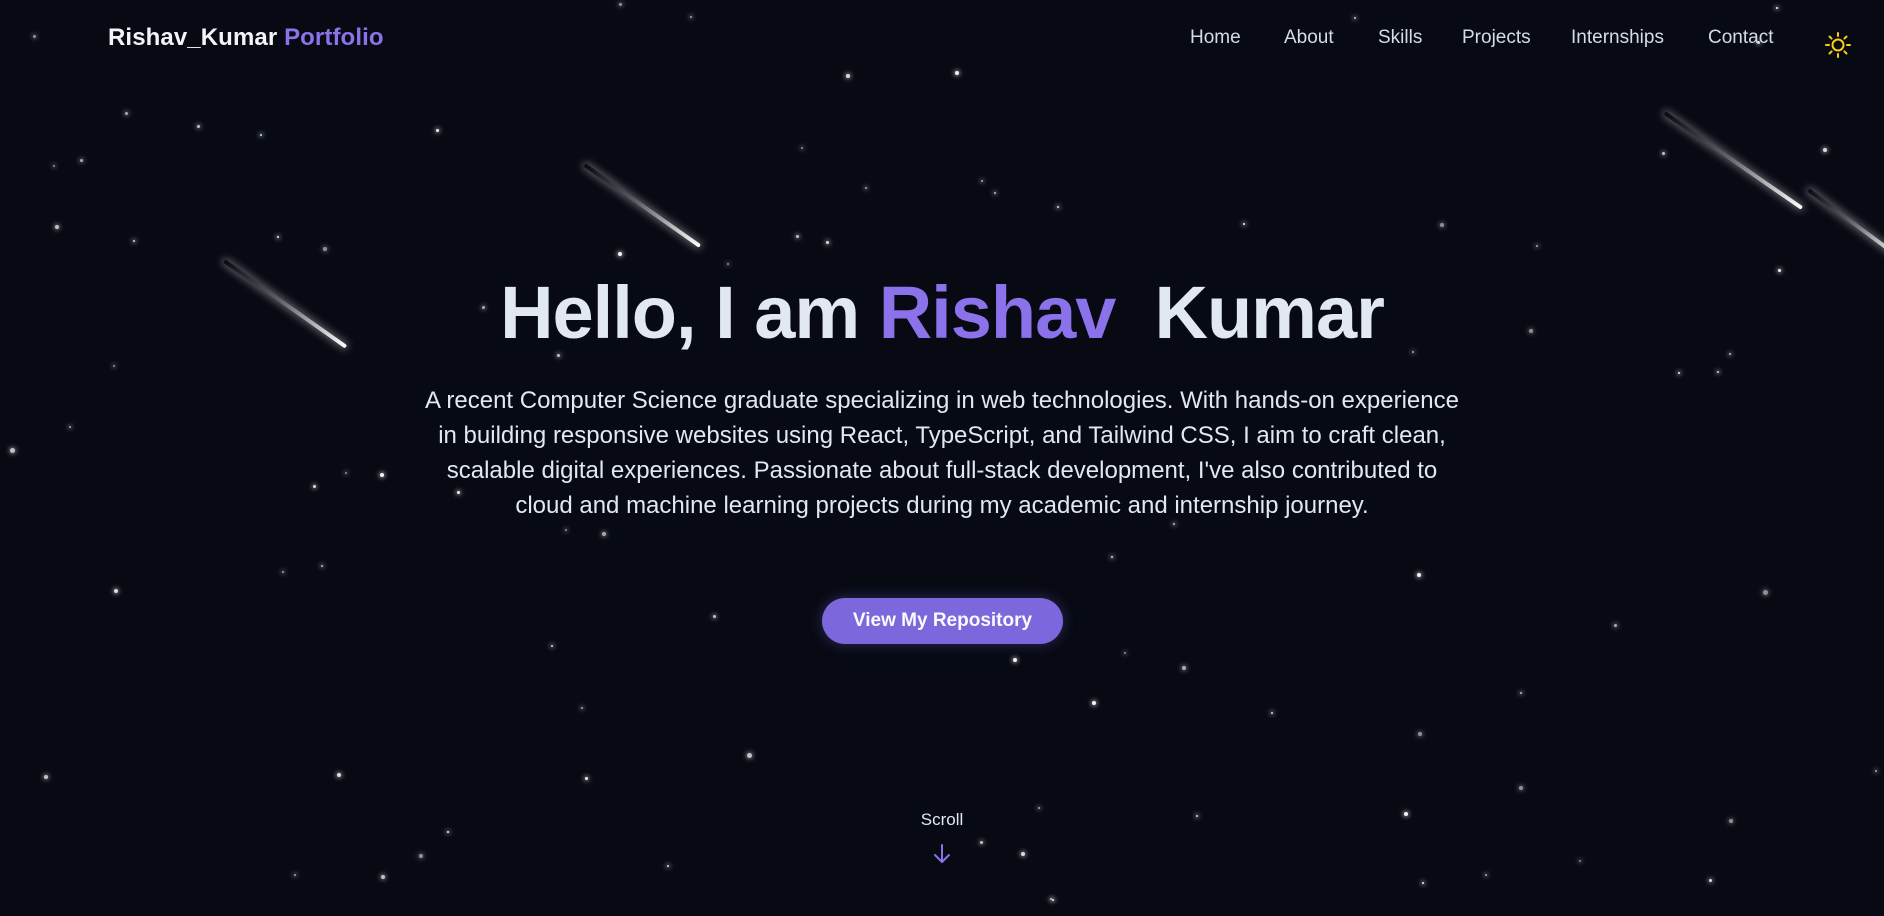 The width and height of the screenshot is (1884, 916). Describe the element at coordinates (942, 819) in the screenshot. I see `scroll-label: Scroll` at that location.